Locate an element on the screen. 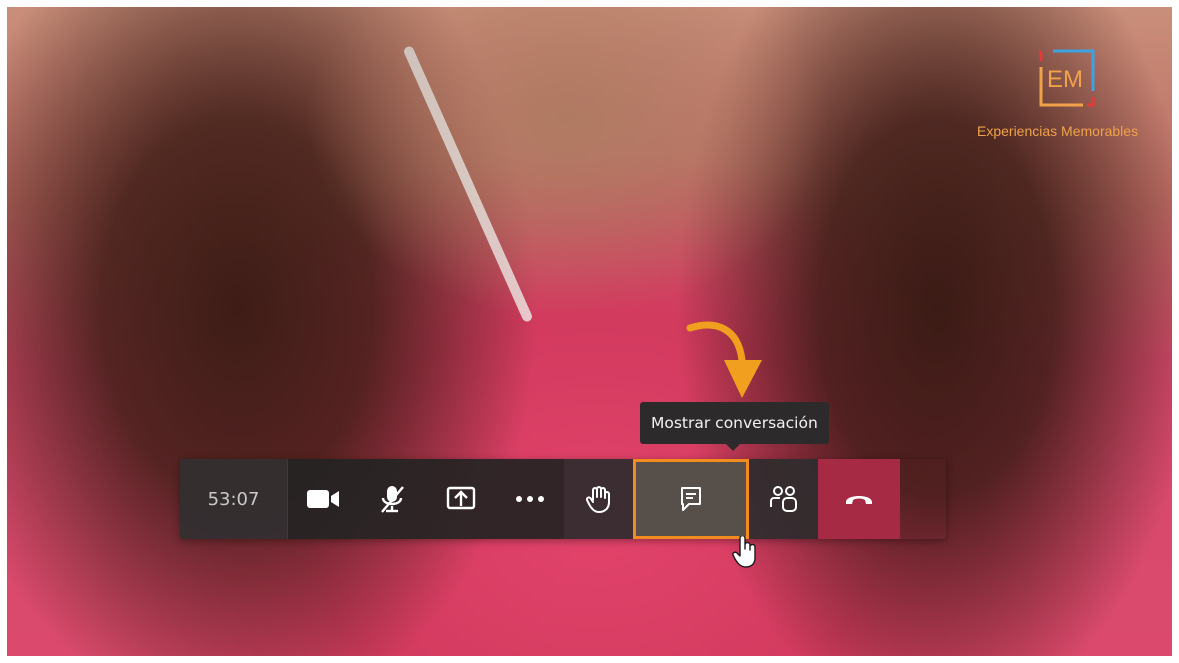 This screenshot has width=1179, height=663. more-options-icon is located at coordinates (529, 499).